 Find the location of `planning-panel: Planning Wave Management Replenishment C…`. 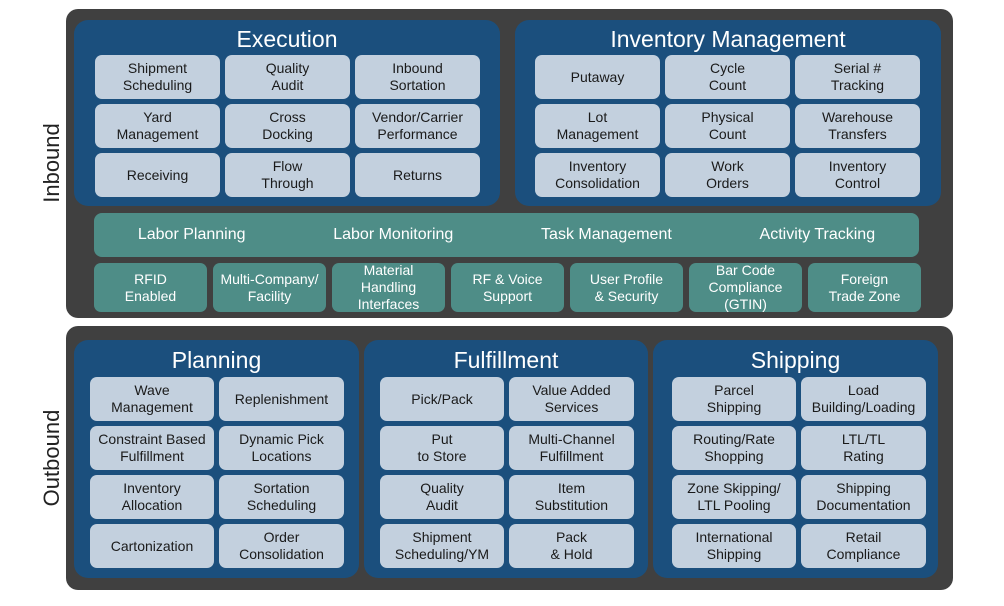

planning-panel: Planning Wave Management Replenishment C… is located at coordinates (216, 459).